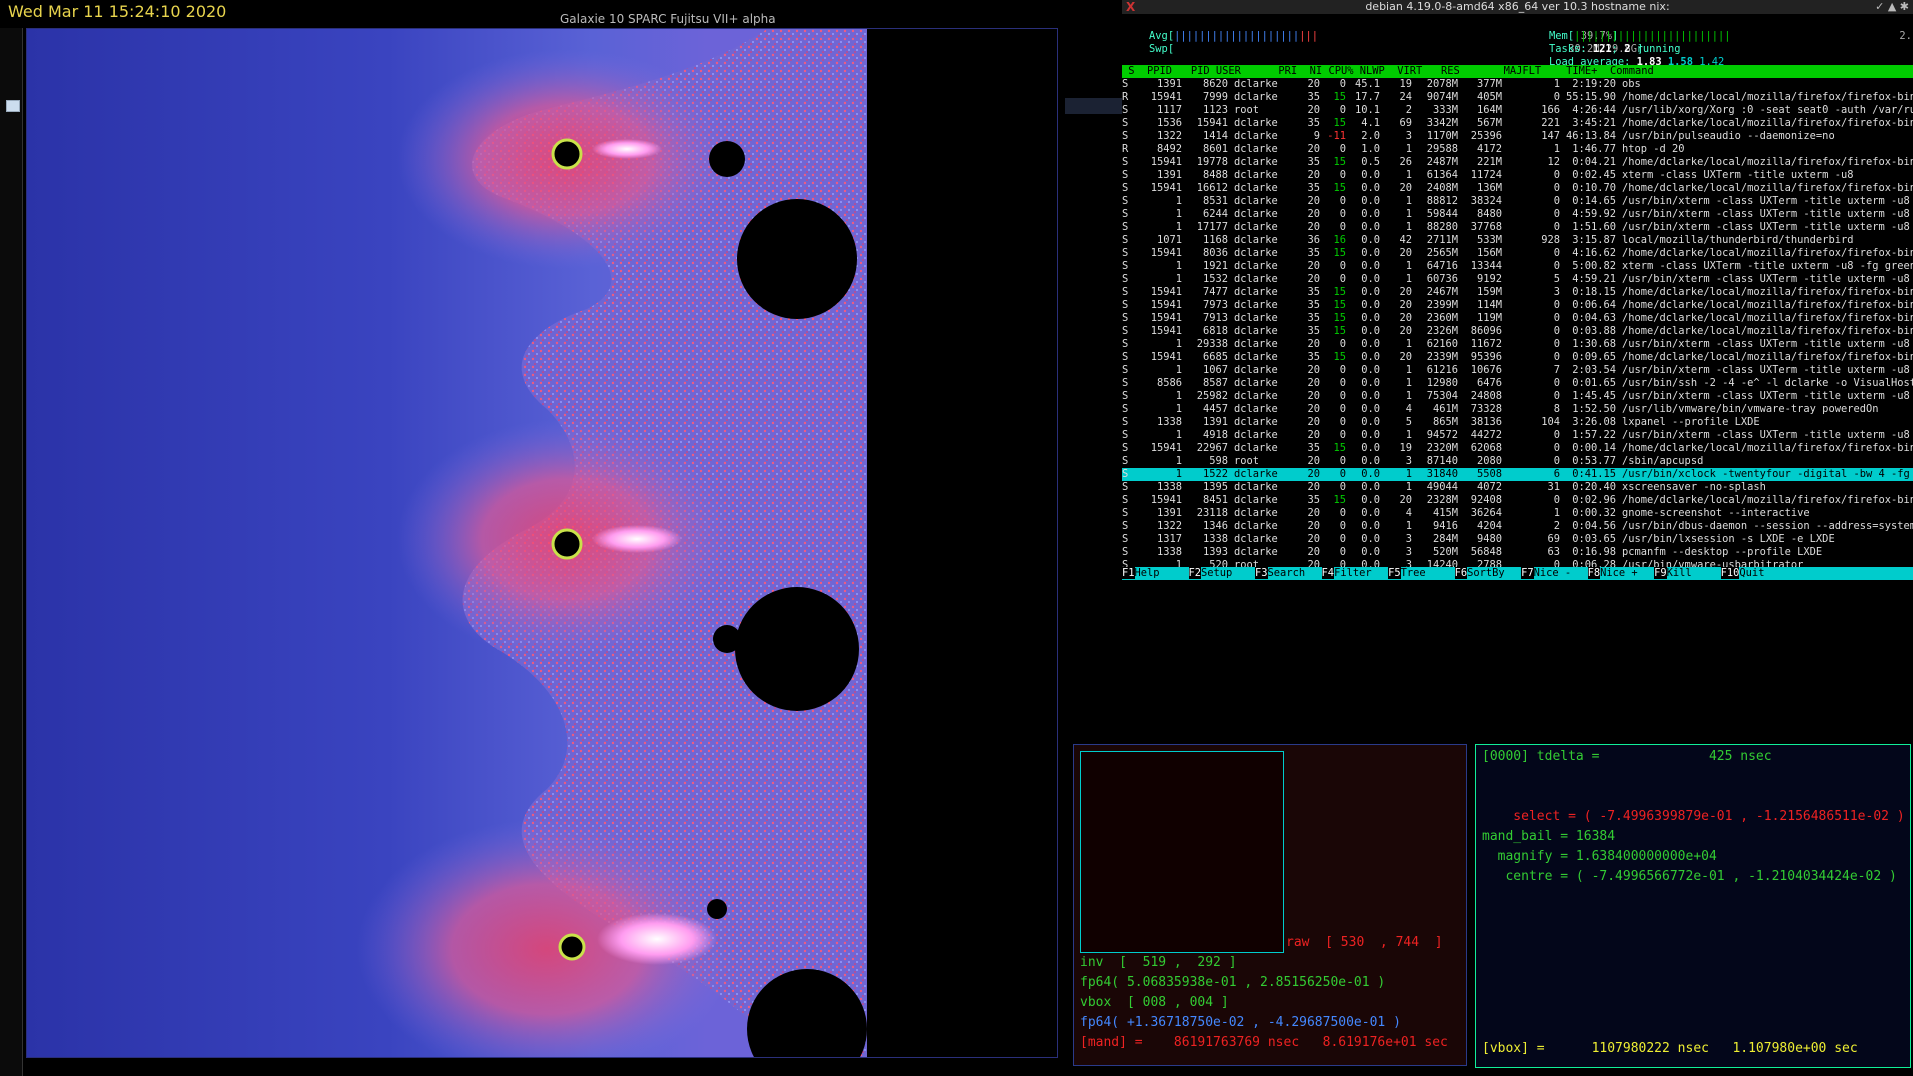  Describe the element at coordinates (1256, 331) in the screenshot. I see `table-cell: dclarke` at that location.